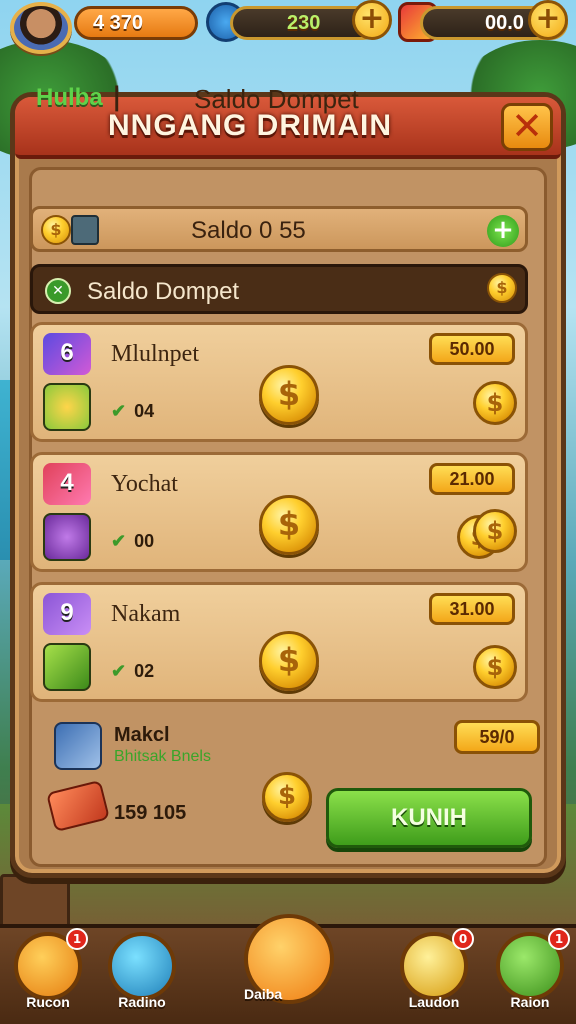 This screenshot has height=1024, width=576. I want to click on add-currency-button: +, so click(548, 20).